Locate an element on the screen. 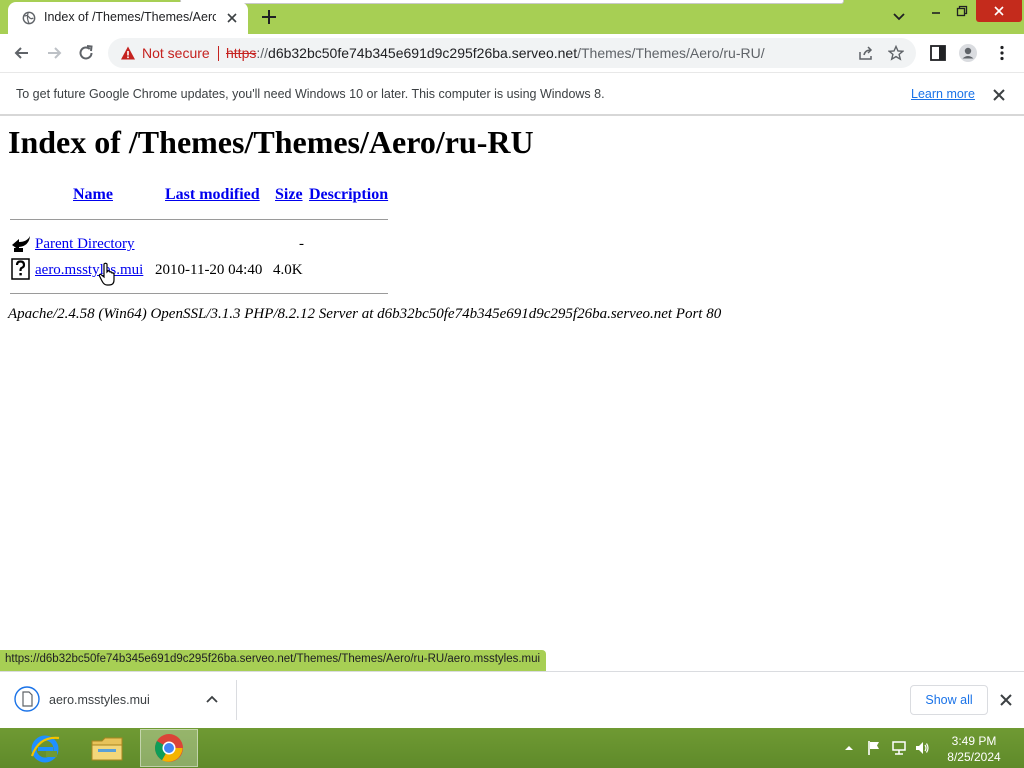 The height and width of the screenshot is (768, 1024). clock-time: 3:49 PM is located at coordinates (974, 741).